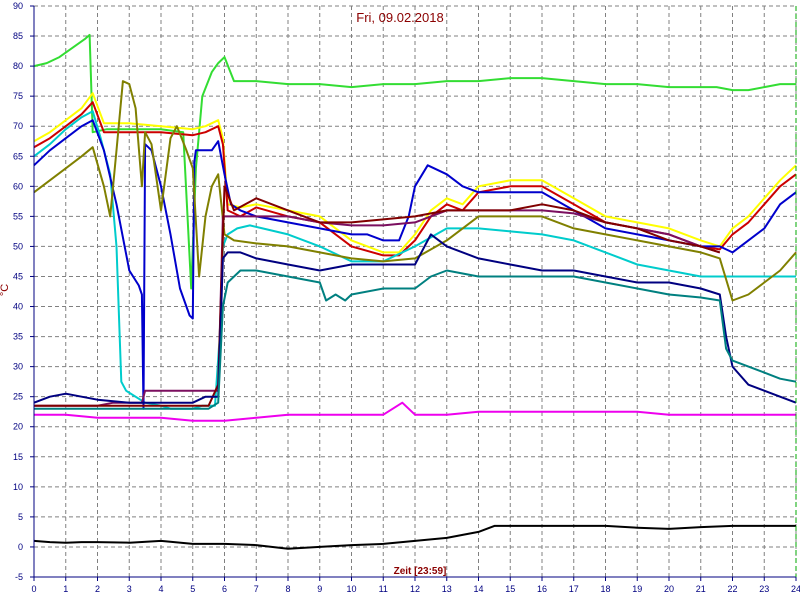 The image size is (800, 600). What do you see at coordinates (5, 290) in the screenshot?
I see `y-axis-label: °C` at bounding box center [5, 290].